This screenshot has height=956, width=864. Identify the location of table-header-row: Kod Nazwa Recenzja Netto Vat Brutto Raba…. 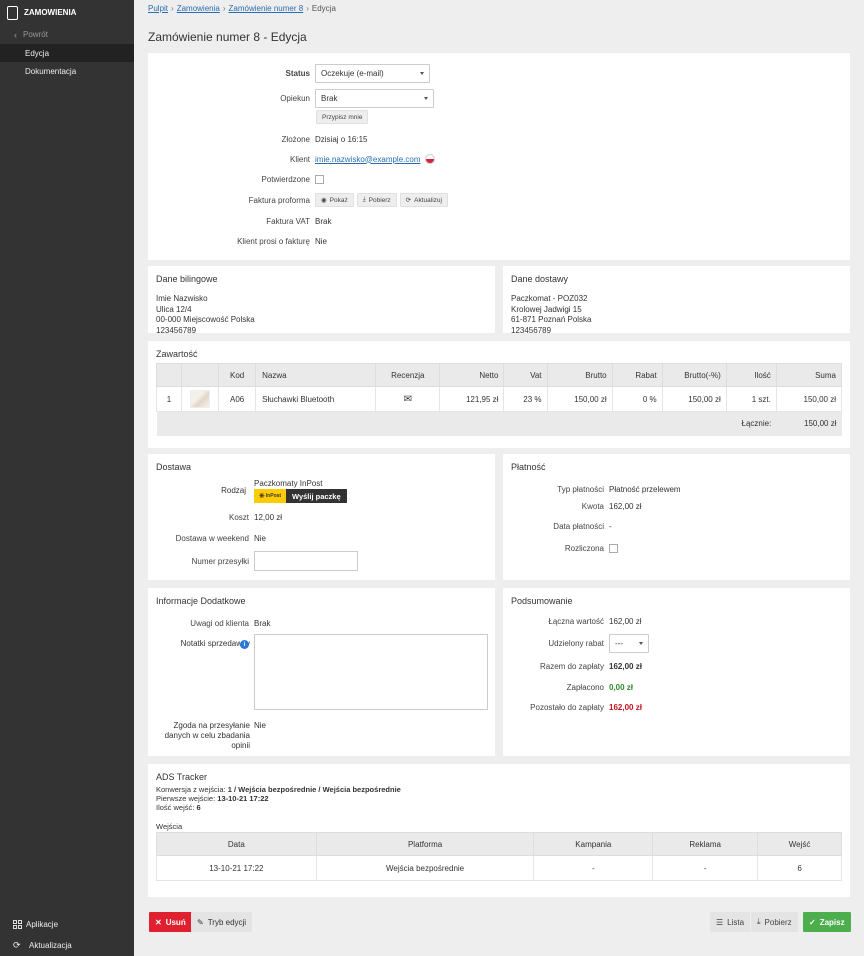
(499, 375).